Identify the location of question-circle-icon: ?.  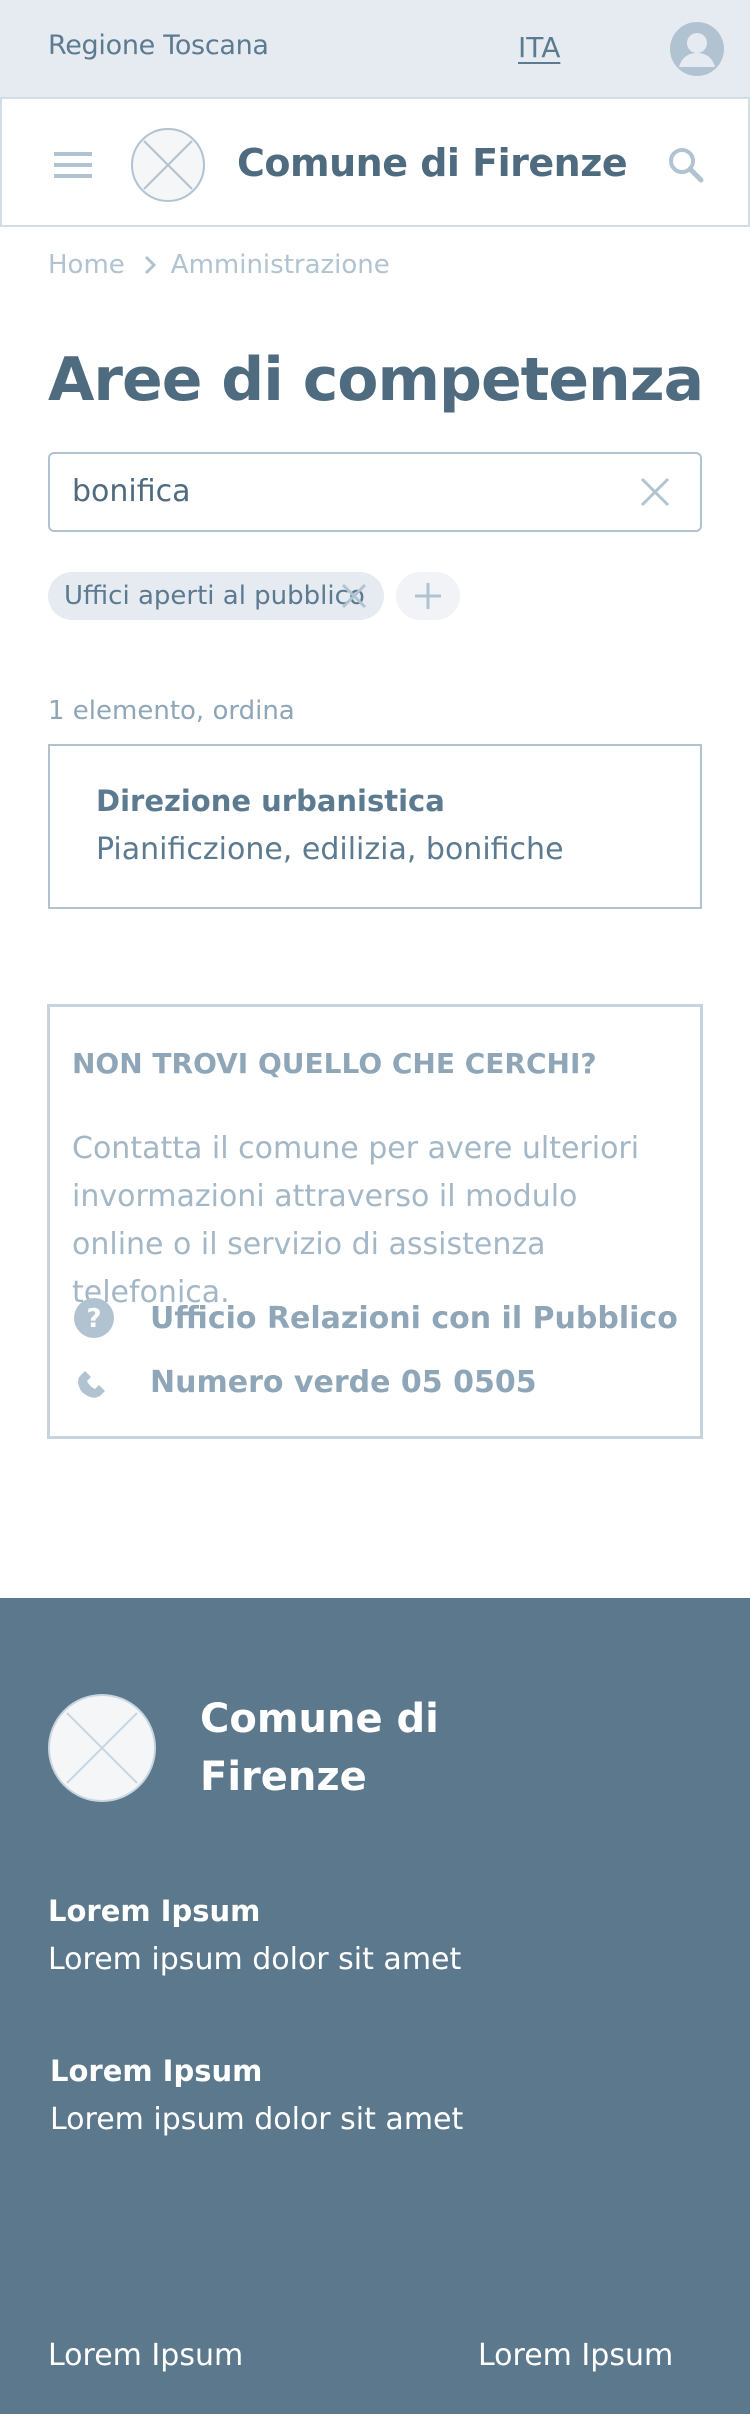
(94, 1318).